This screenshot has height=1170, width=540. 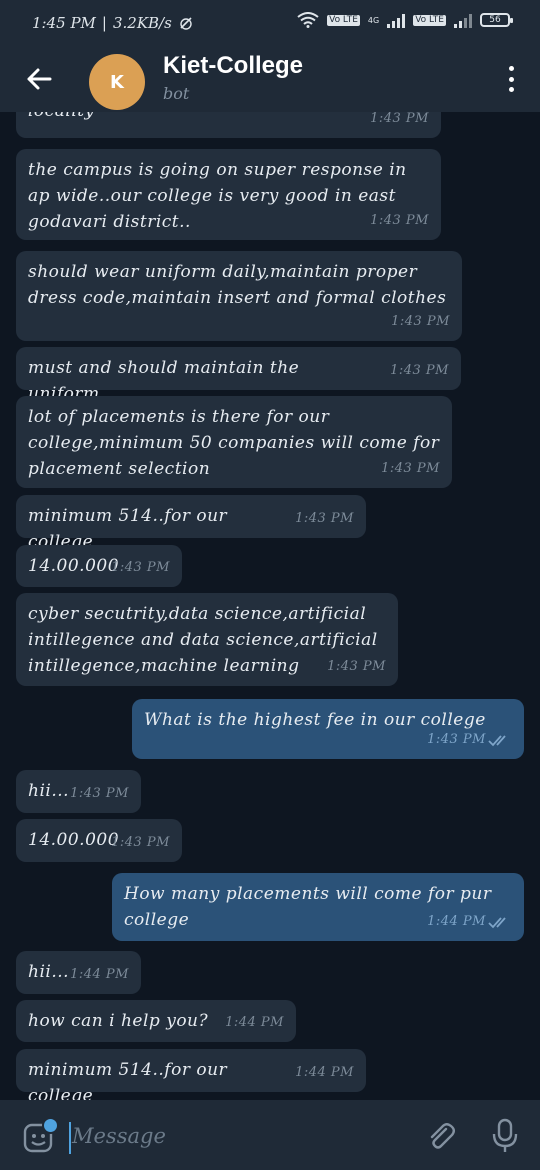 I want to click on paperclip-icon, so click(x=441, y=1137).